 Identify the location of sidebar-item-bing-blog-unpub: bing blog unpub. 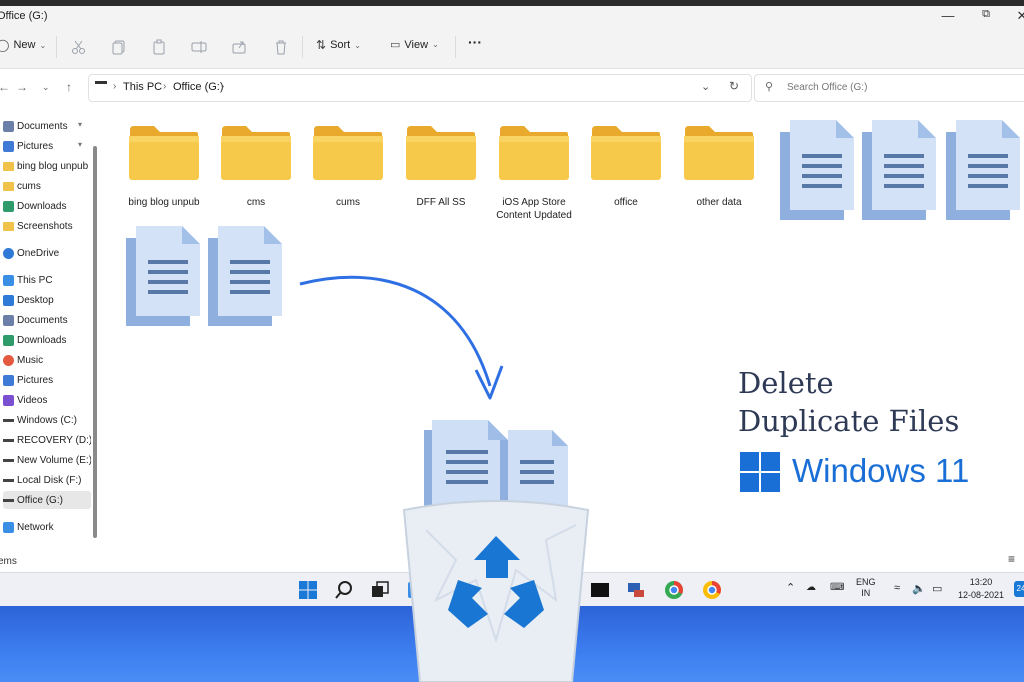
(47, 166).